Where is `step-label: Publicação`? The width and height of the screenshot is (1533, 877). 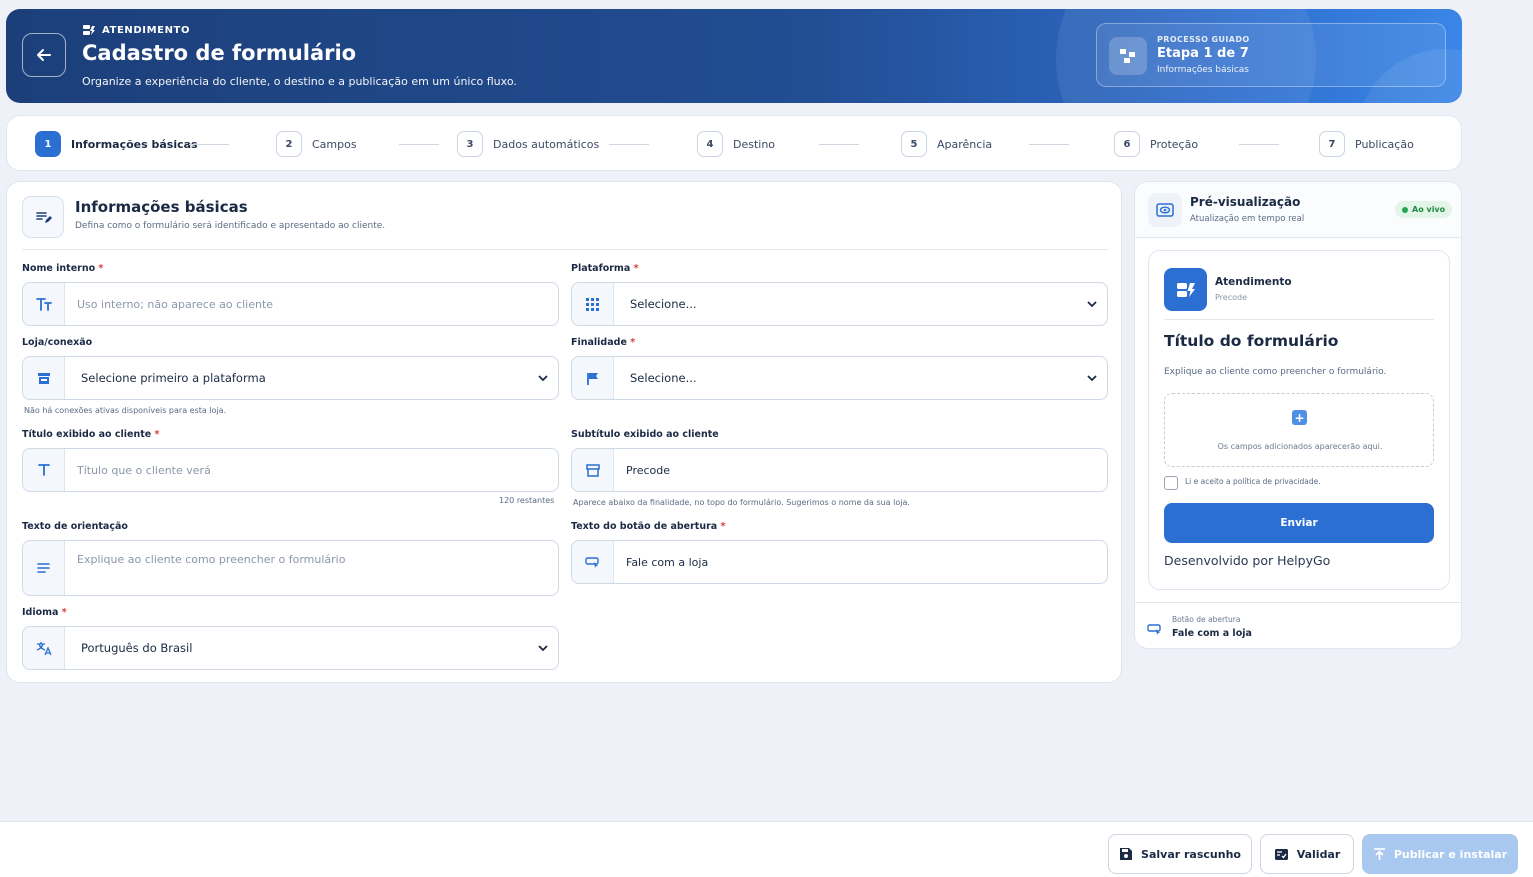
step-label: Publicação is located at coordinates (1384, 144).